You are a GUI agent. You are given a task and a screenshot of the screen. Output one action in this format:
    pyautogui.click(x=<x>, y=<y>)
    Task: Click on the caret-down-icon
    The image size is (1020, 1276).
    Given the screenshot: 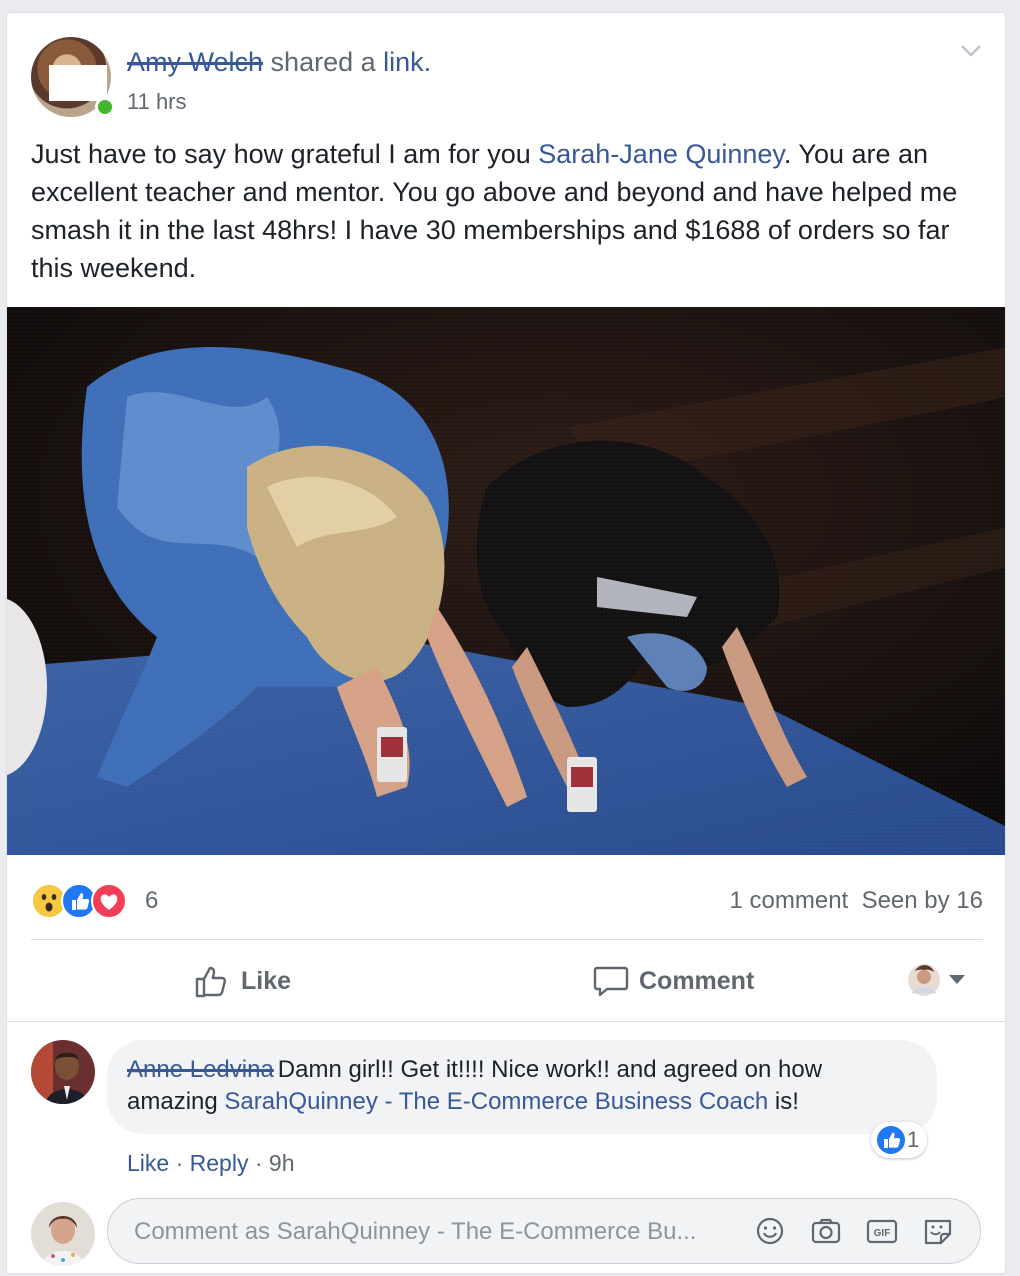 What is the action you would take?
    pyautogui.click(x=957, y=979)
    